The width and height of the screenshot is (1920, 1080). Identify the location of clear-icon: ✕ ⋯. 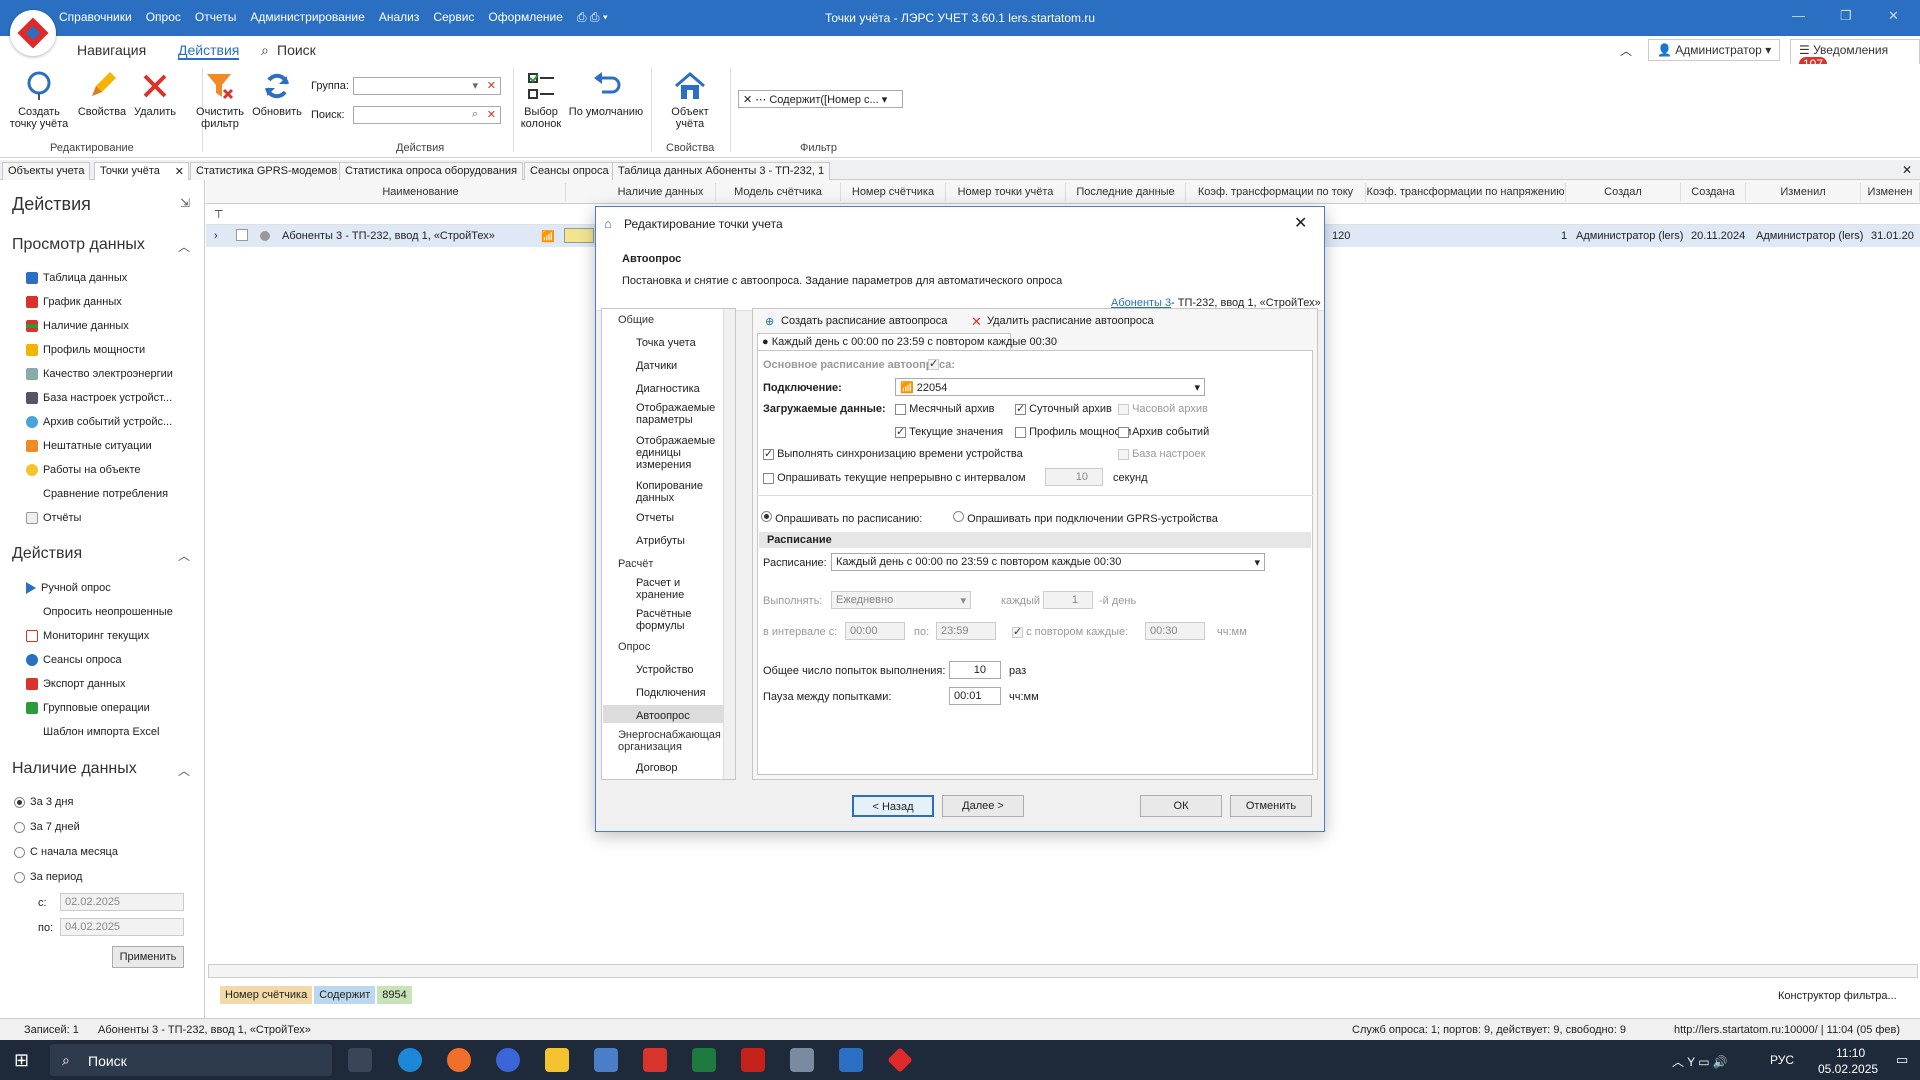
(756, 100).